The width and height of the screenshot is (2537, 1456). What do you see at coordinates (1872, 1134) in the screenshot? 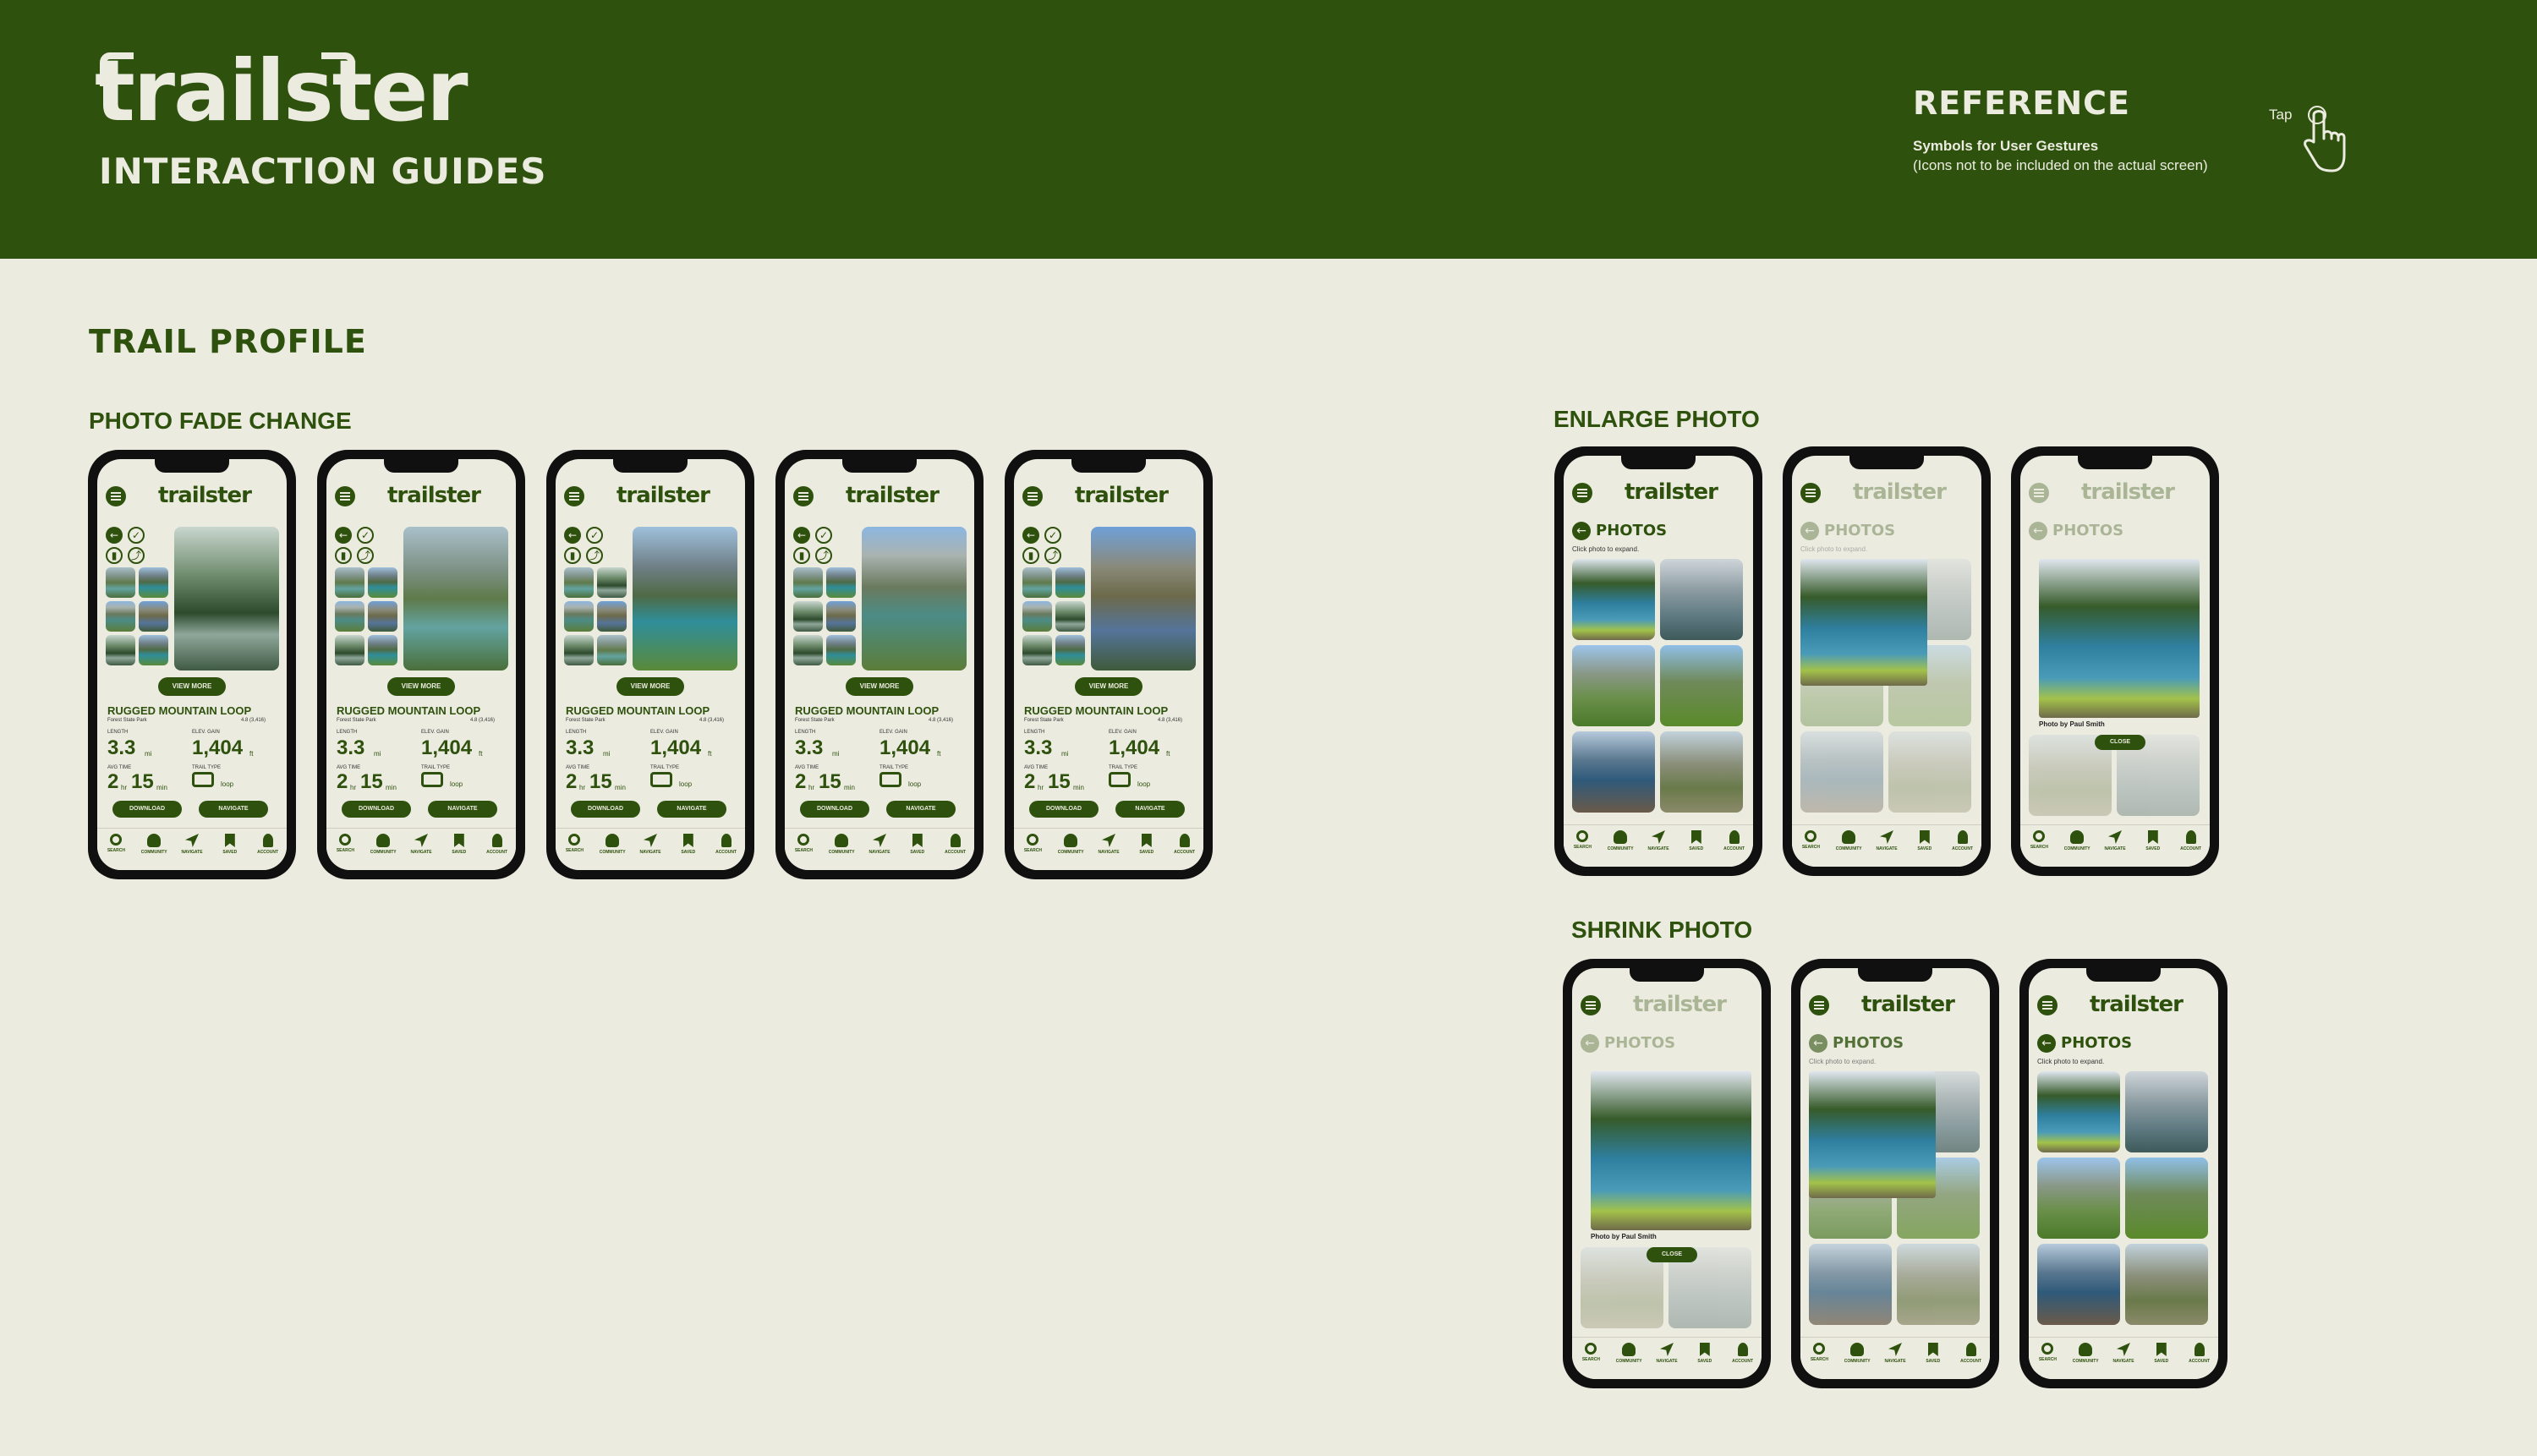
I see `shrinking-photo` at bounding box center [1872, 1134].